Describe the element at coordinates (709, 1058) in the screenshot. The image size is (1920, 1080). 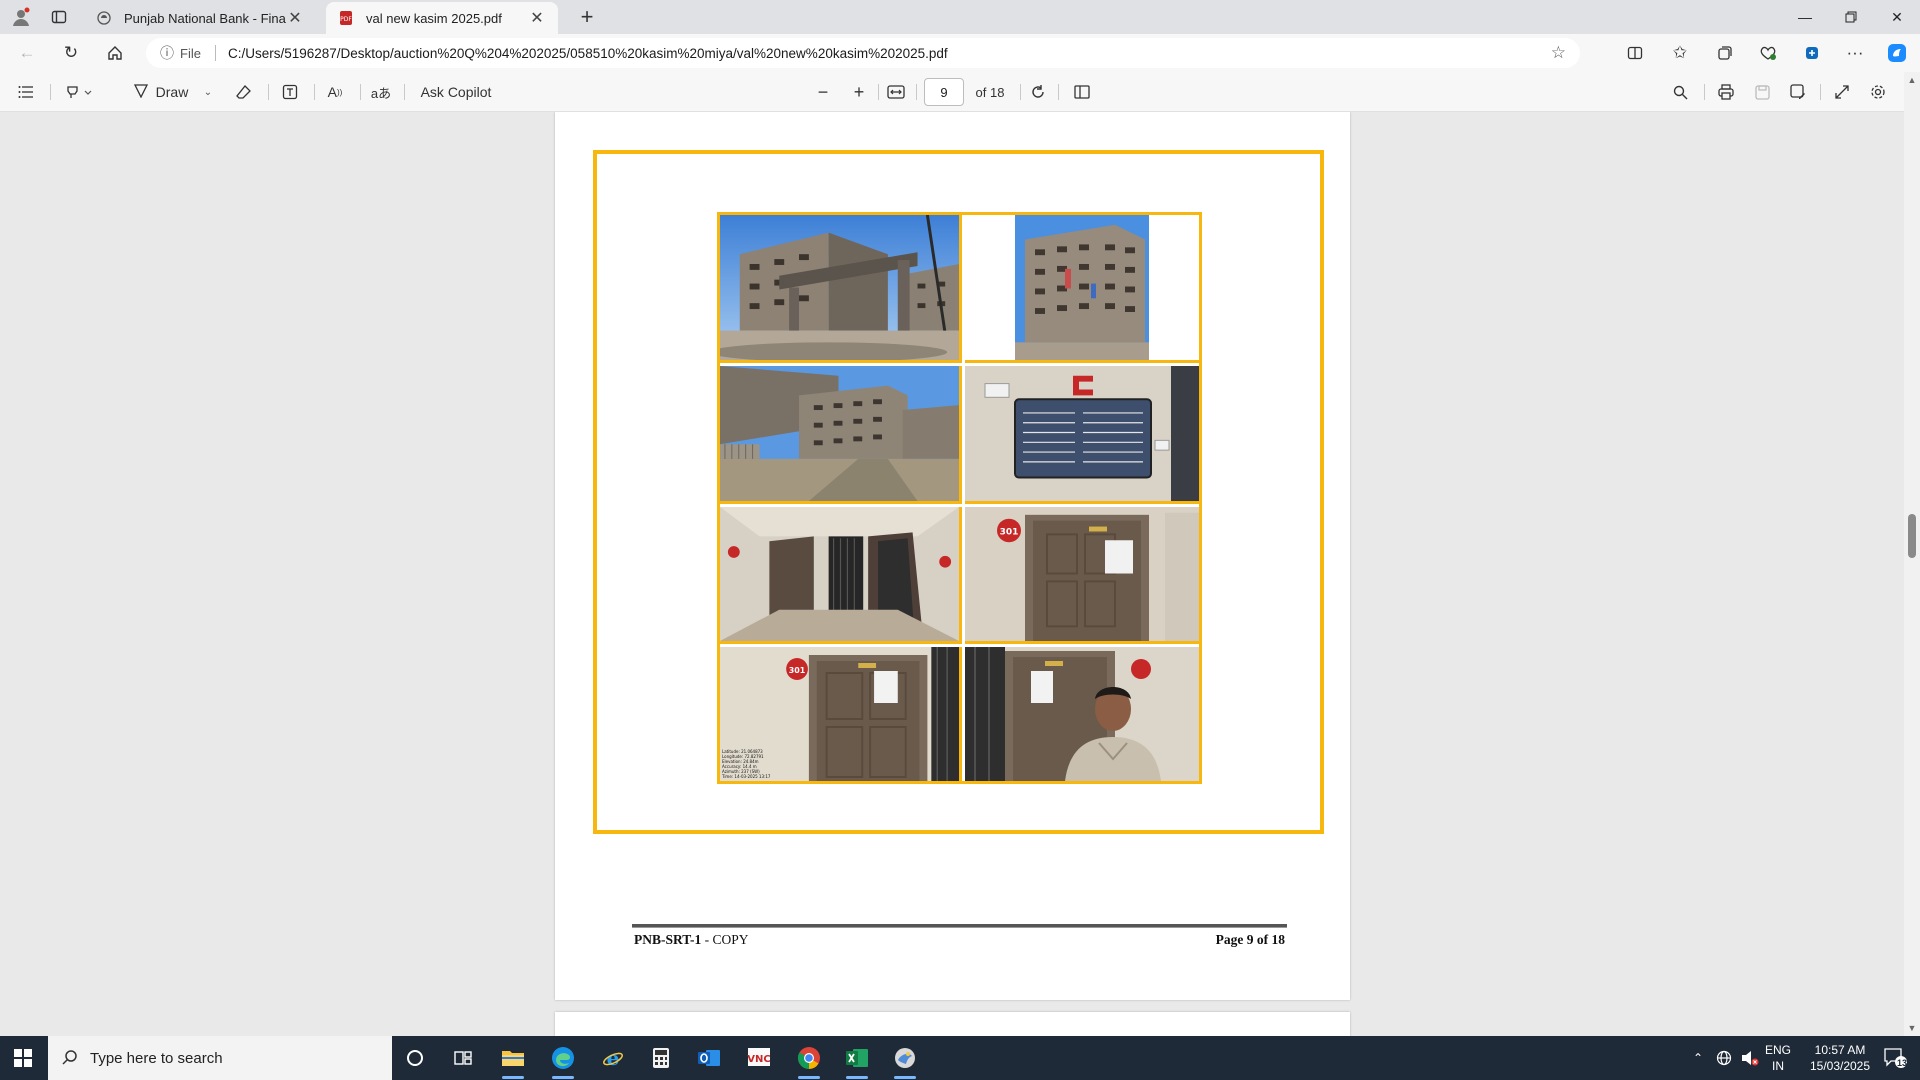
I see `outlook-icon` at that location.